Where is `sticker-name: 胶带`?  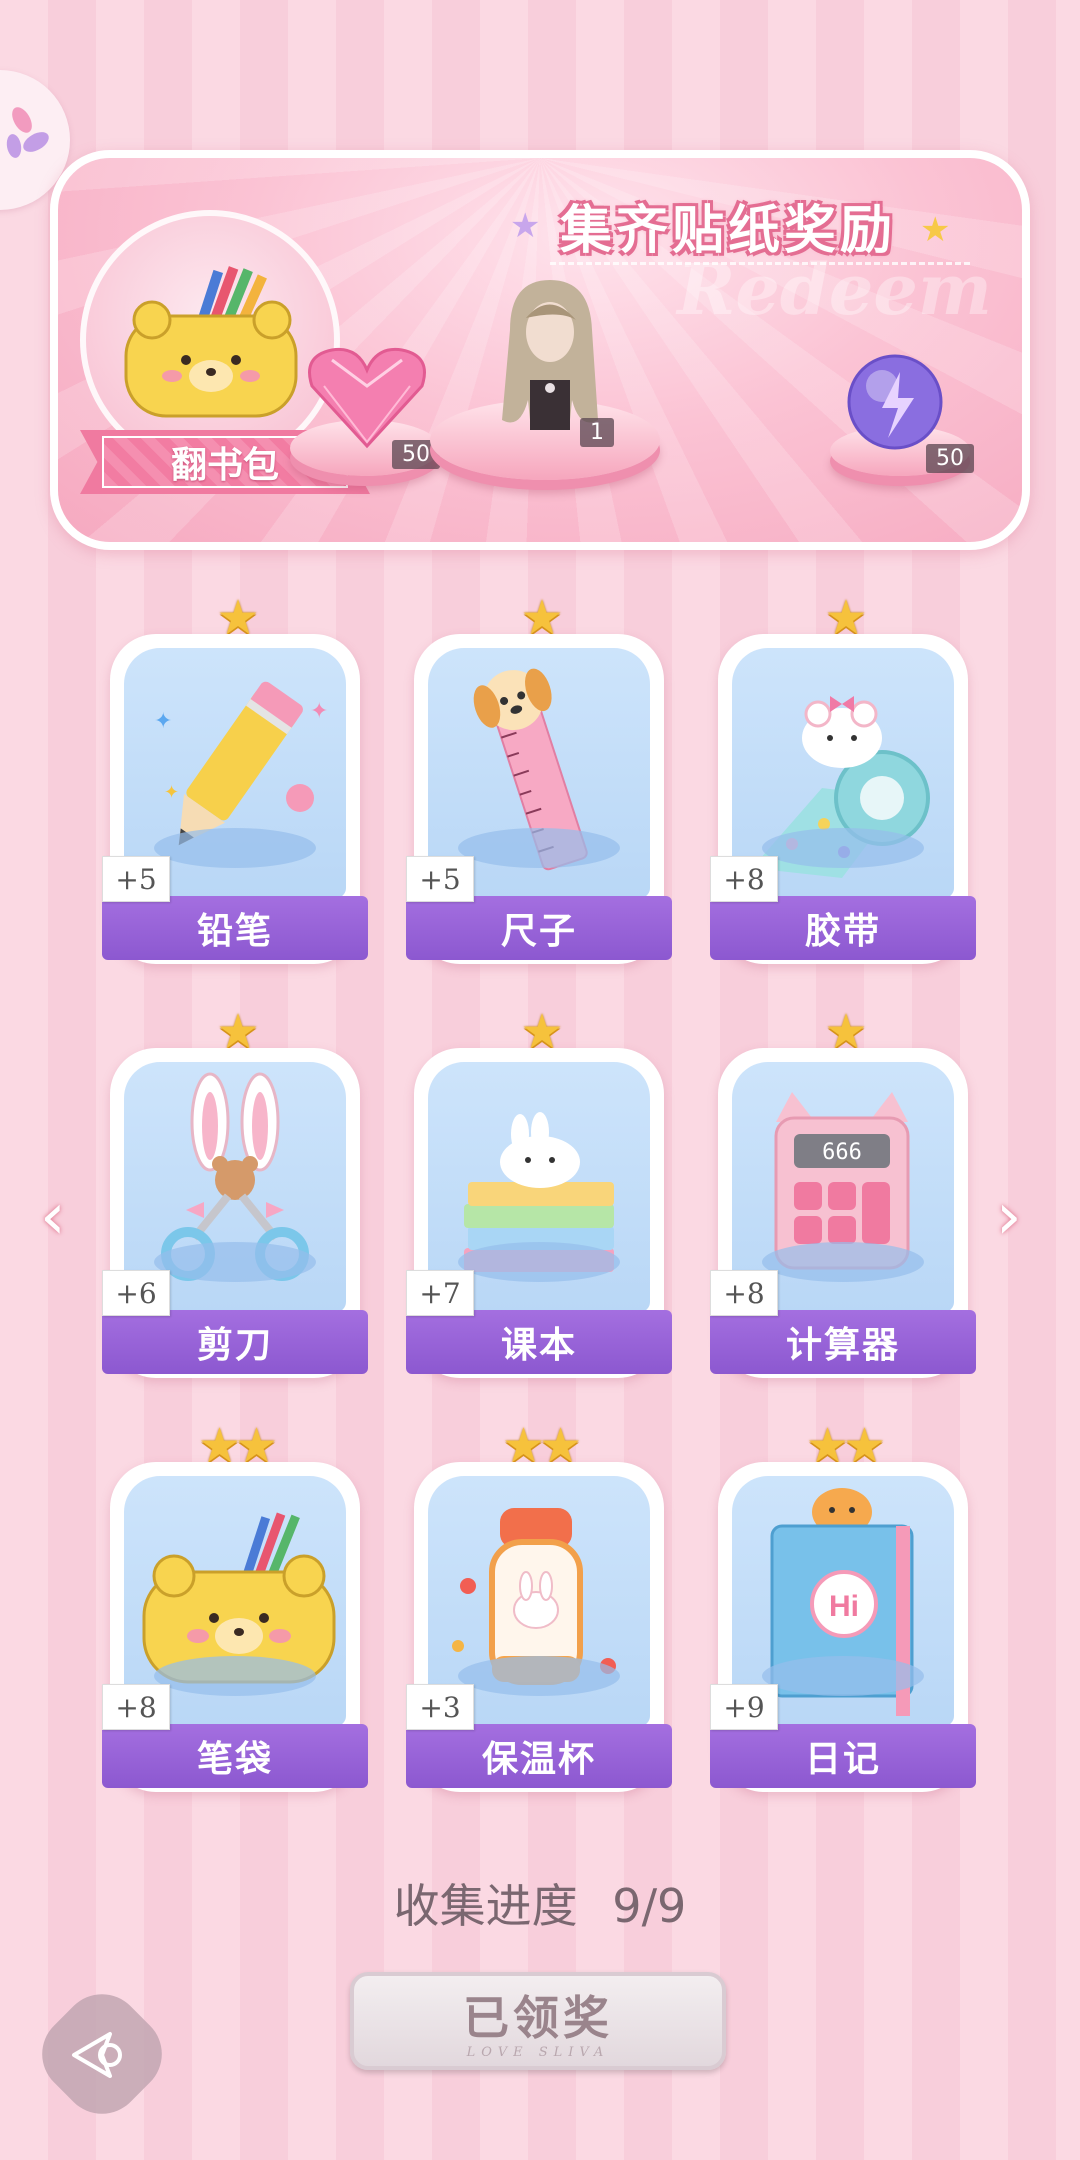
sticker-name: 胶带 is located at coordinates (843, 928).